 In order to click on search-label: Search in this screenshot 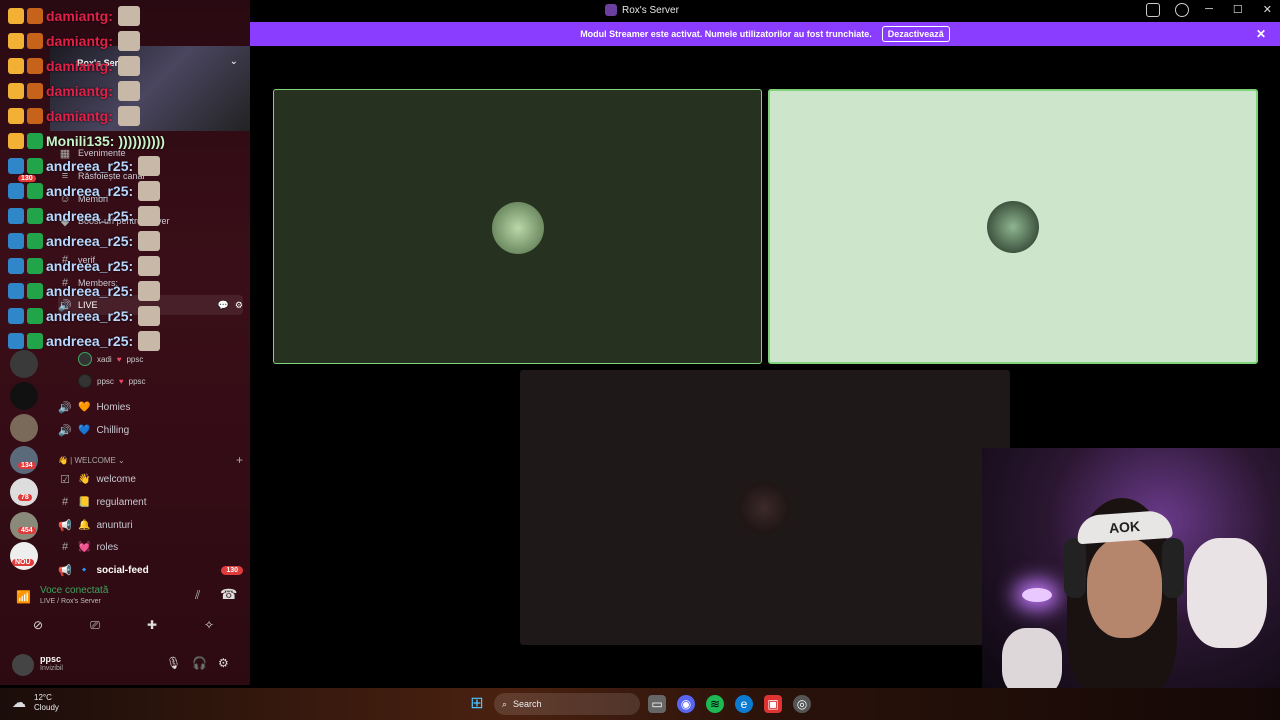, I will do `click(527, 704)`.